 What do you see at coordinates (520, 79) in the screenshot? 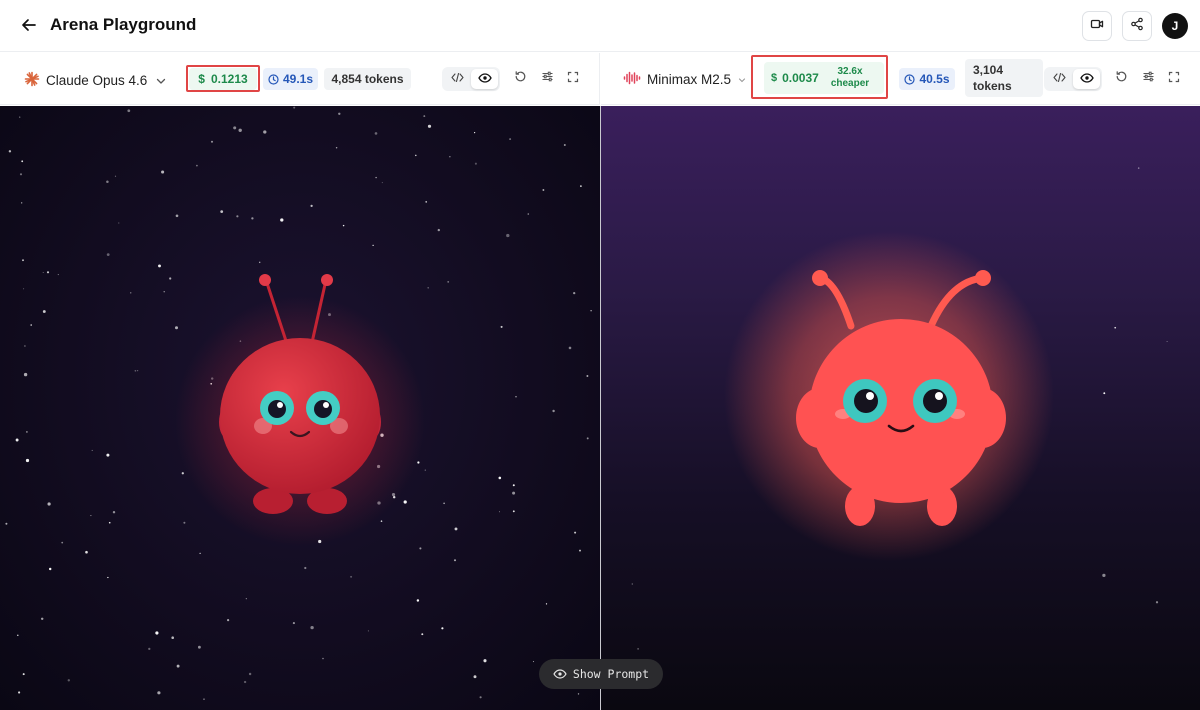
I see `left-refresh-button` at bounding box center [520, 79].